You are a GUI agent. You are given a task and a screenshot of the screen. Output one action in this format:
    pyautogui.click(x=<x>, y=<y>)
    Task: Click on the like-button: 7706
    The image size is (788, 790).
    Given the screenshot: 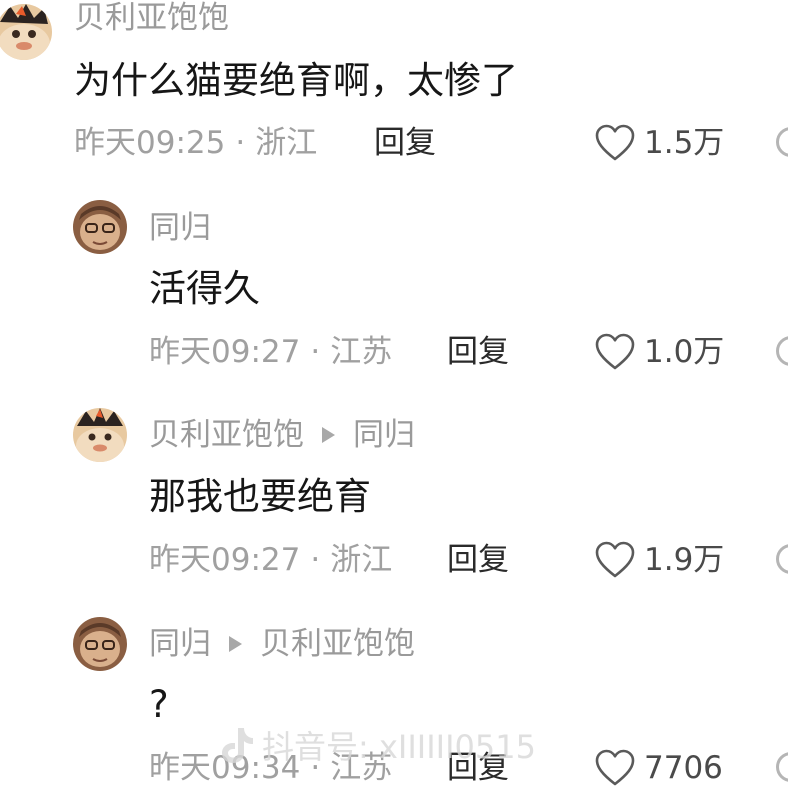 What is the action you would take?
    pyautogui.click(x=658, y=768)
    